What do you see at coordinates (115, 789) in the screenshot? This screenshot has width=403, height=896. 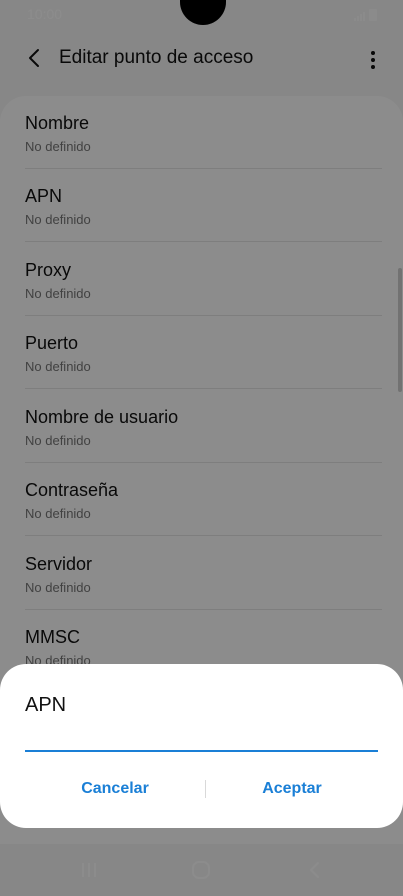 I see `cancel-button: Cancelar` at bounding box center [115, 789].